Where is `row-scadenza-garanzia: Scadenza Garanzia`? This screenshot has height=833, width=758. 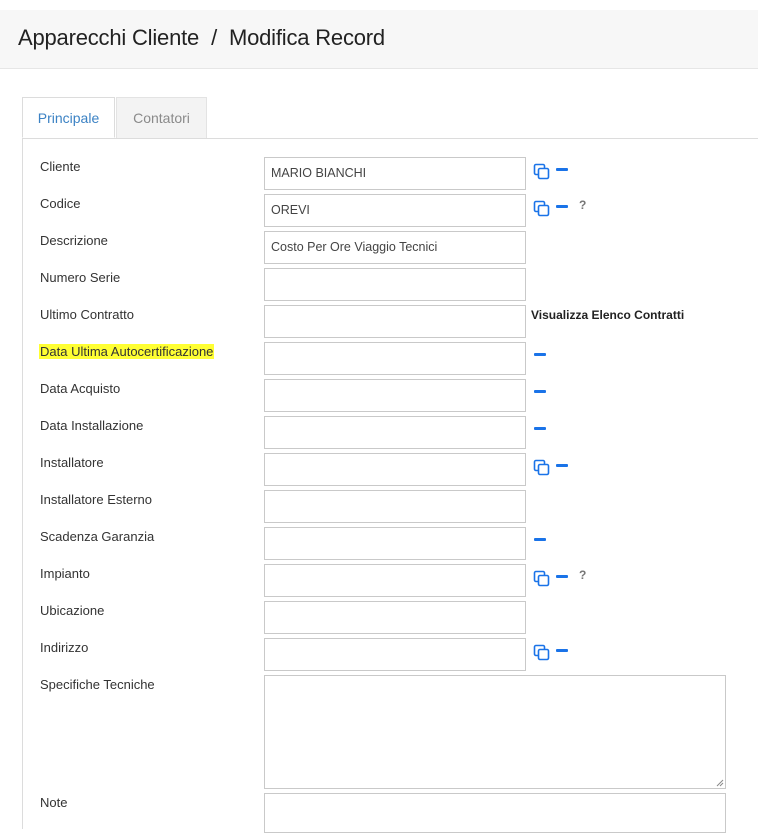 row-scadenza-garanzia: Scadenza Garanzia is located at coordinates (390, 545).